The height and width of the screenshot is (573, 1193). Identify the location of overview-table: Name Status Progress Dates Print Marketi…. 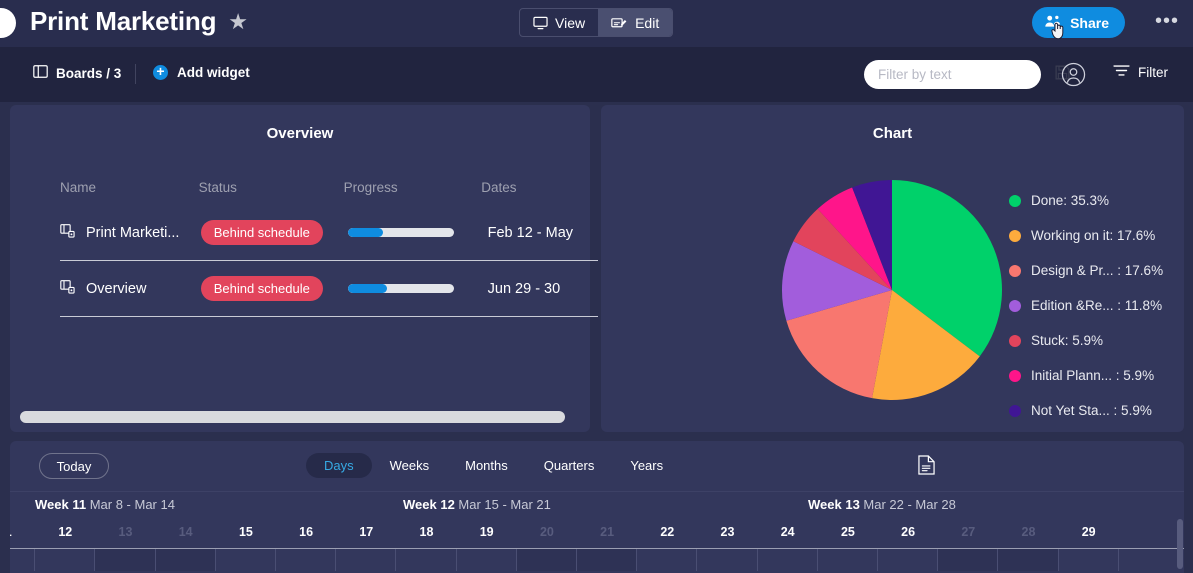
(329, 248).